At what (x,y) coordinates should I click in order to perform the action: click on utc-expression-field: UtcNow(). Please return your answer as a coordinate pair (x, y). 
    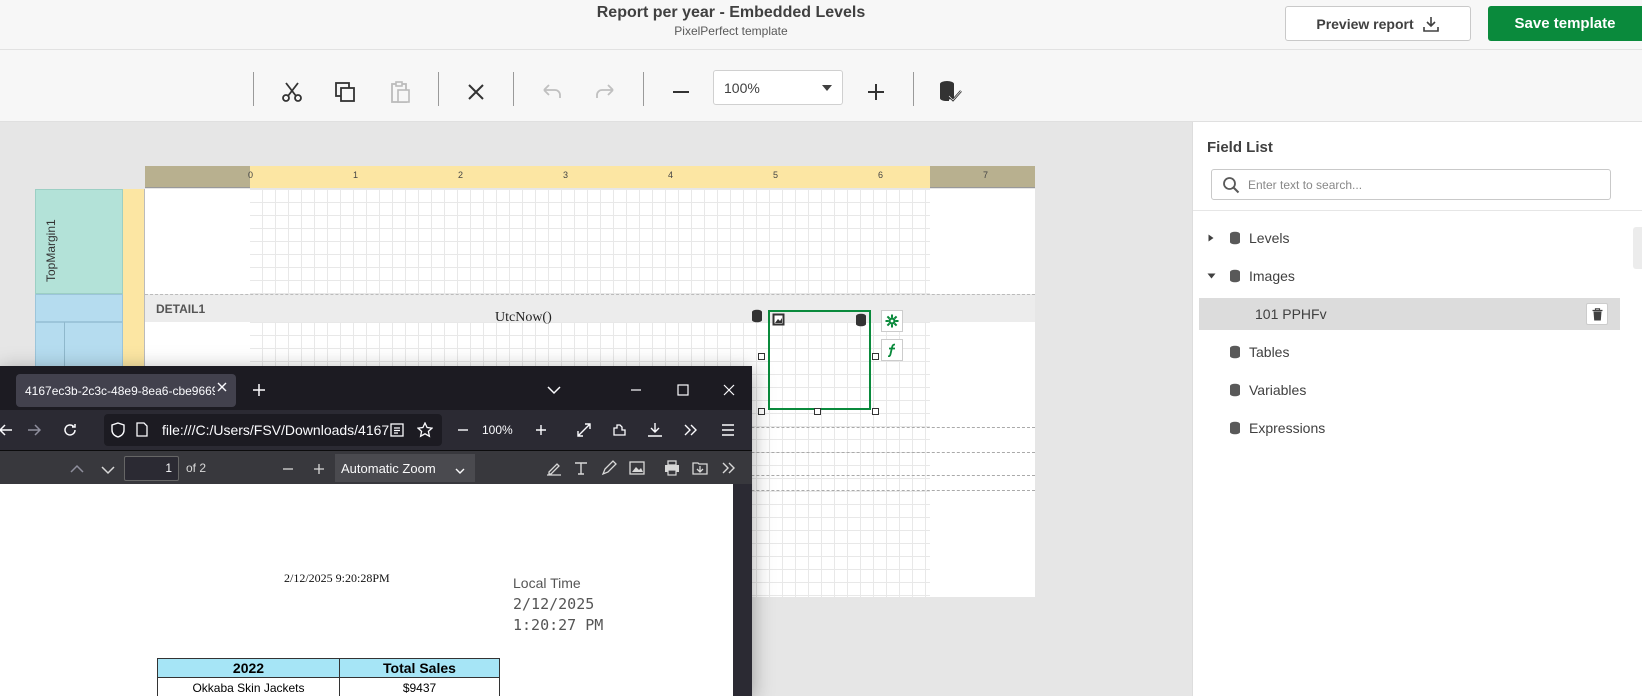
    Looking at the image, I should click on (523, 318).